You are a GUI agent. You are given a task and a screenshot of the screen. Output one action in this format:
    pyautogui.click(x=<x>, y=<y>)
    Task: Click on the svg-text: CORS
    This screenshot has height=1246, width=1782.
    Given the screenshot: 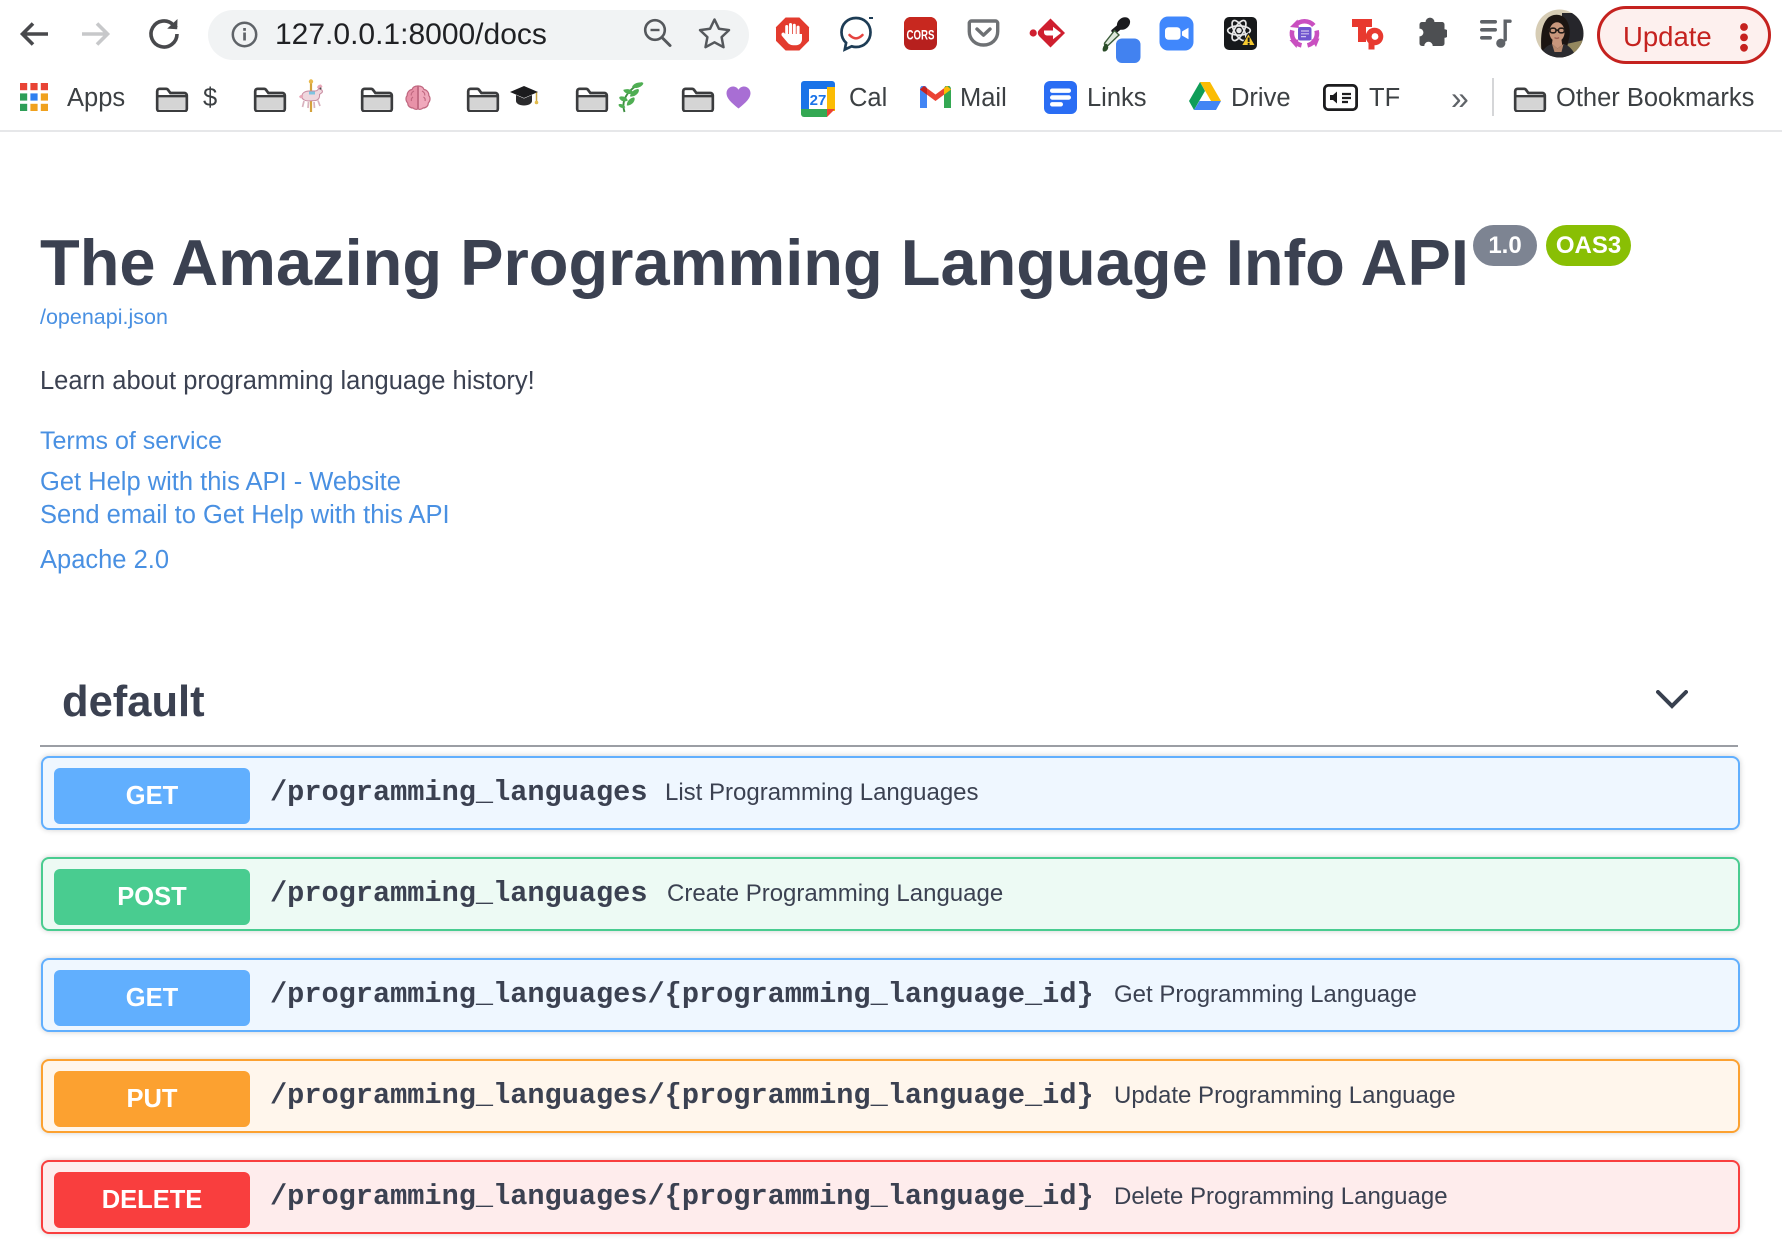 What is the action you would take?
    pyautogui.click(x=921, y=35)
    